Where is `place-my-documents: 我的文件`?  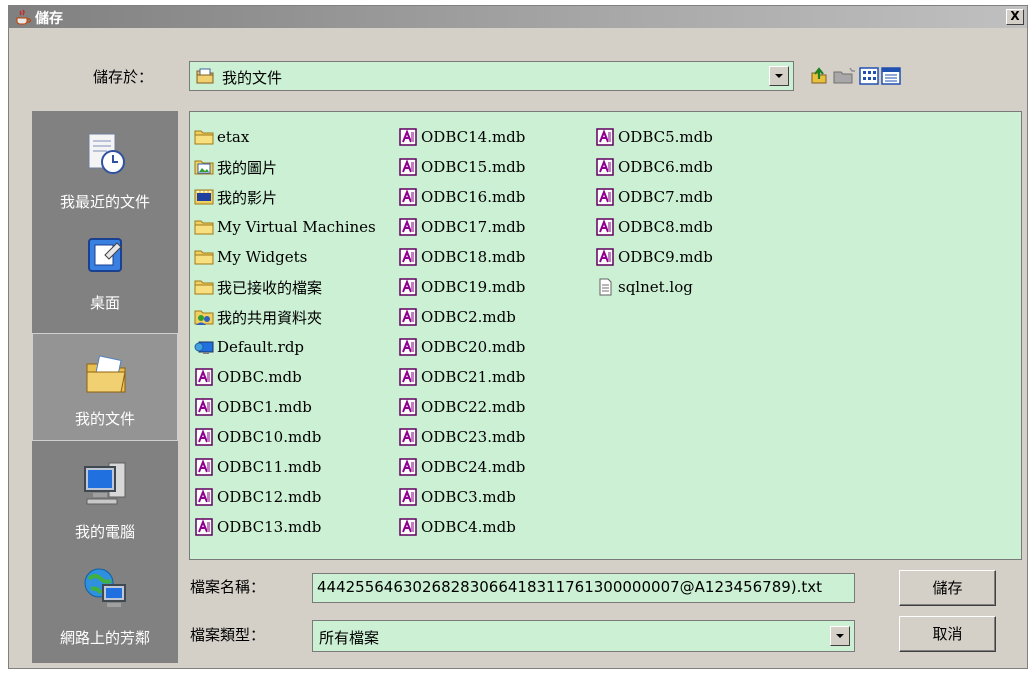 place-my-documents: 我的文件 is located at coordinates (105, 387).